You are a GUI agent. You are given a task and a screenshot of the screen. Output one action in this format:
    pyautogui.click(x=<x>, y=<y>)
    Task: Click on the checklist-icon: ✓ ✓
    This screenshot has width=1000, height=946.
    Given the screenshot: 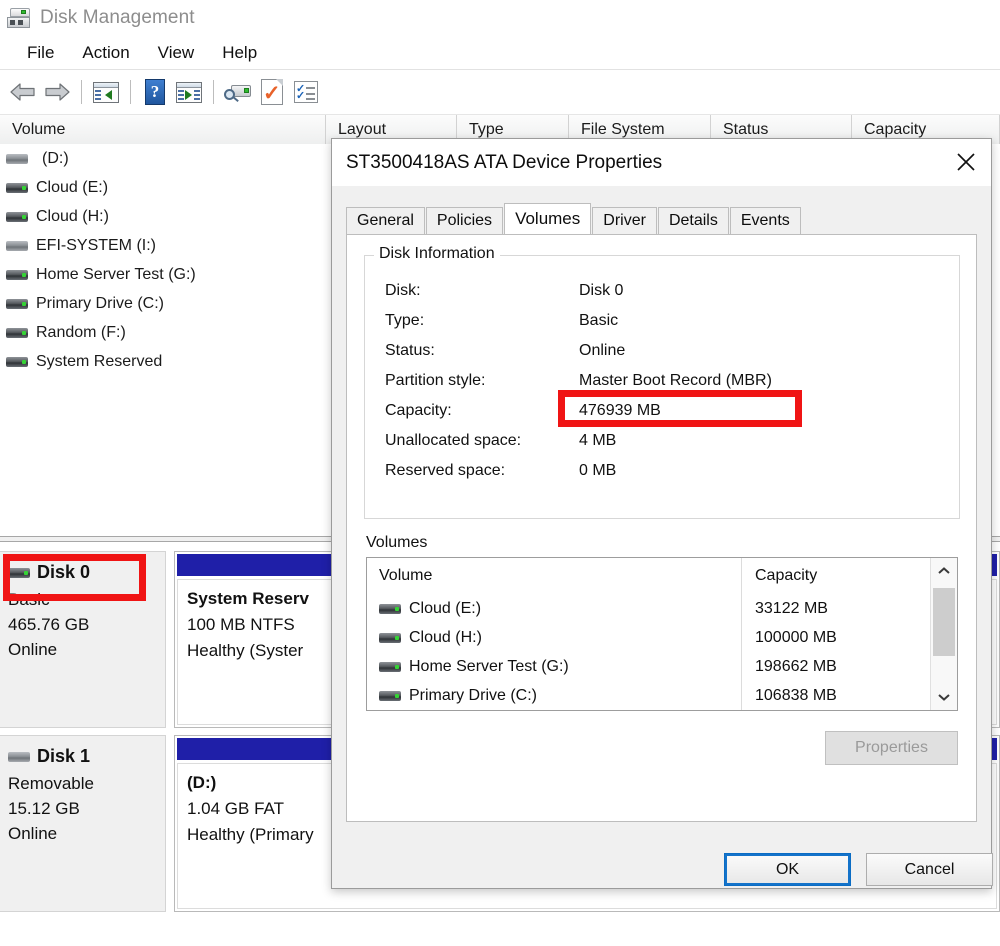 What is the action you would take?
    pyautogui.click(x=306, y=92)
    